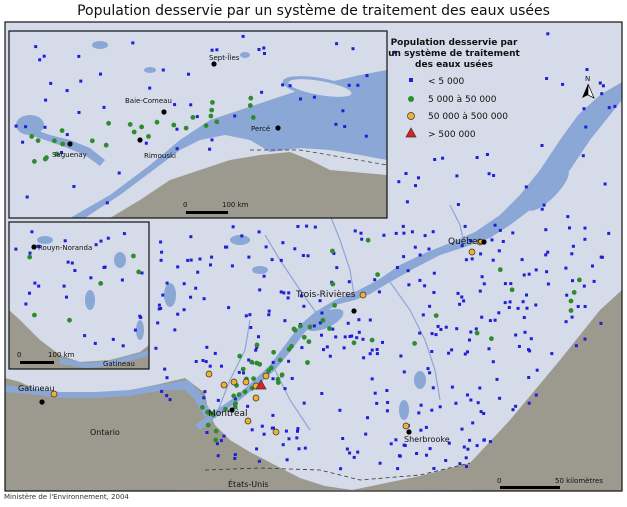 The image size is (627, 507). Describe the element at coordinates (234, 382) in the screenshot. I see `marker-orange` at that location.